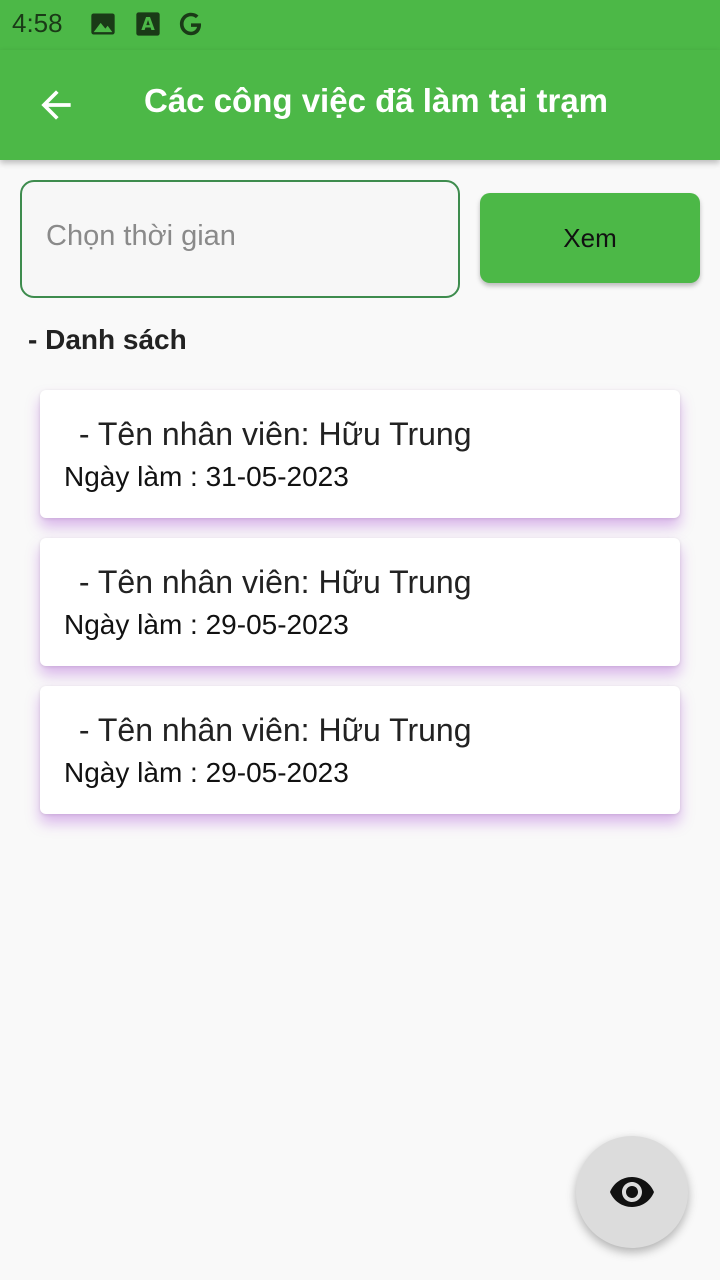  Describe the element at coordinates (590, 238) in the screenshot. I see `view-button: Xem` at that location.